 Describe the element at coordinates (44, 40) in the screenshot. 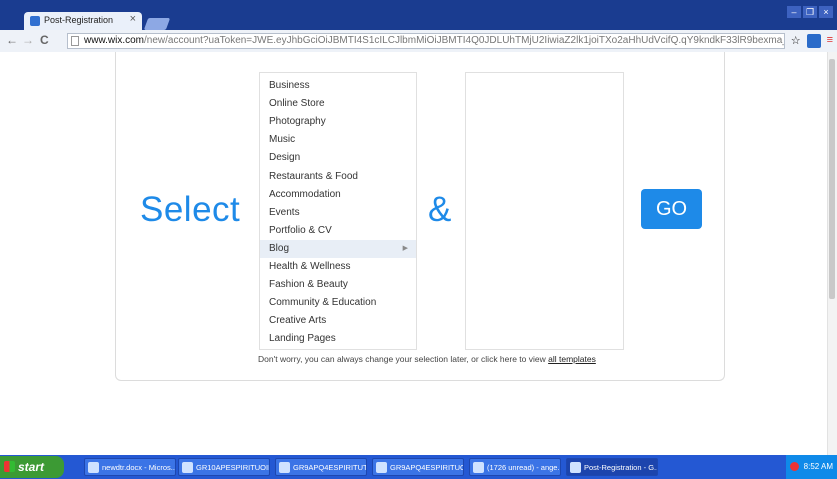

I see `reload-icon: C` at that location.